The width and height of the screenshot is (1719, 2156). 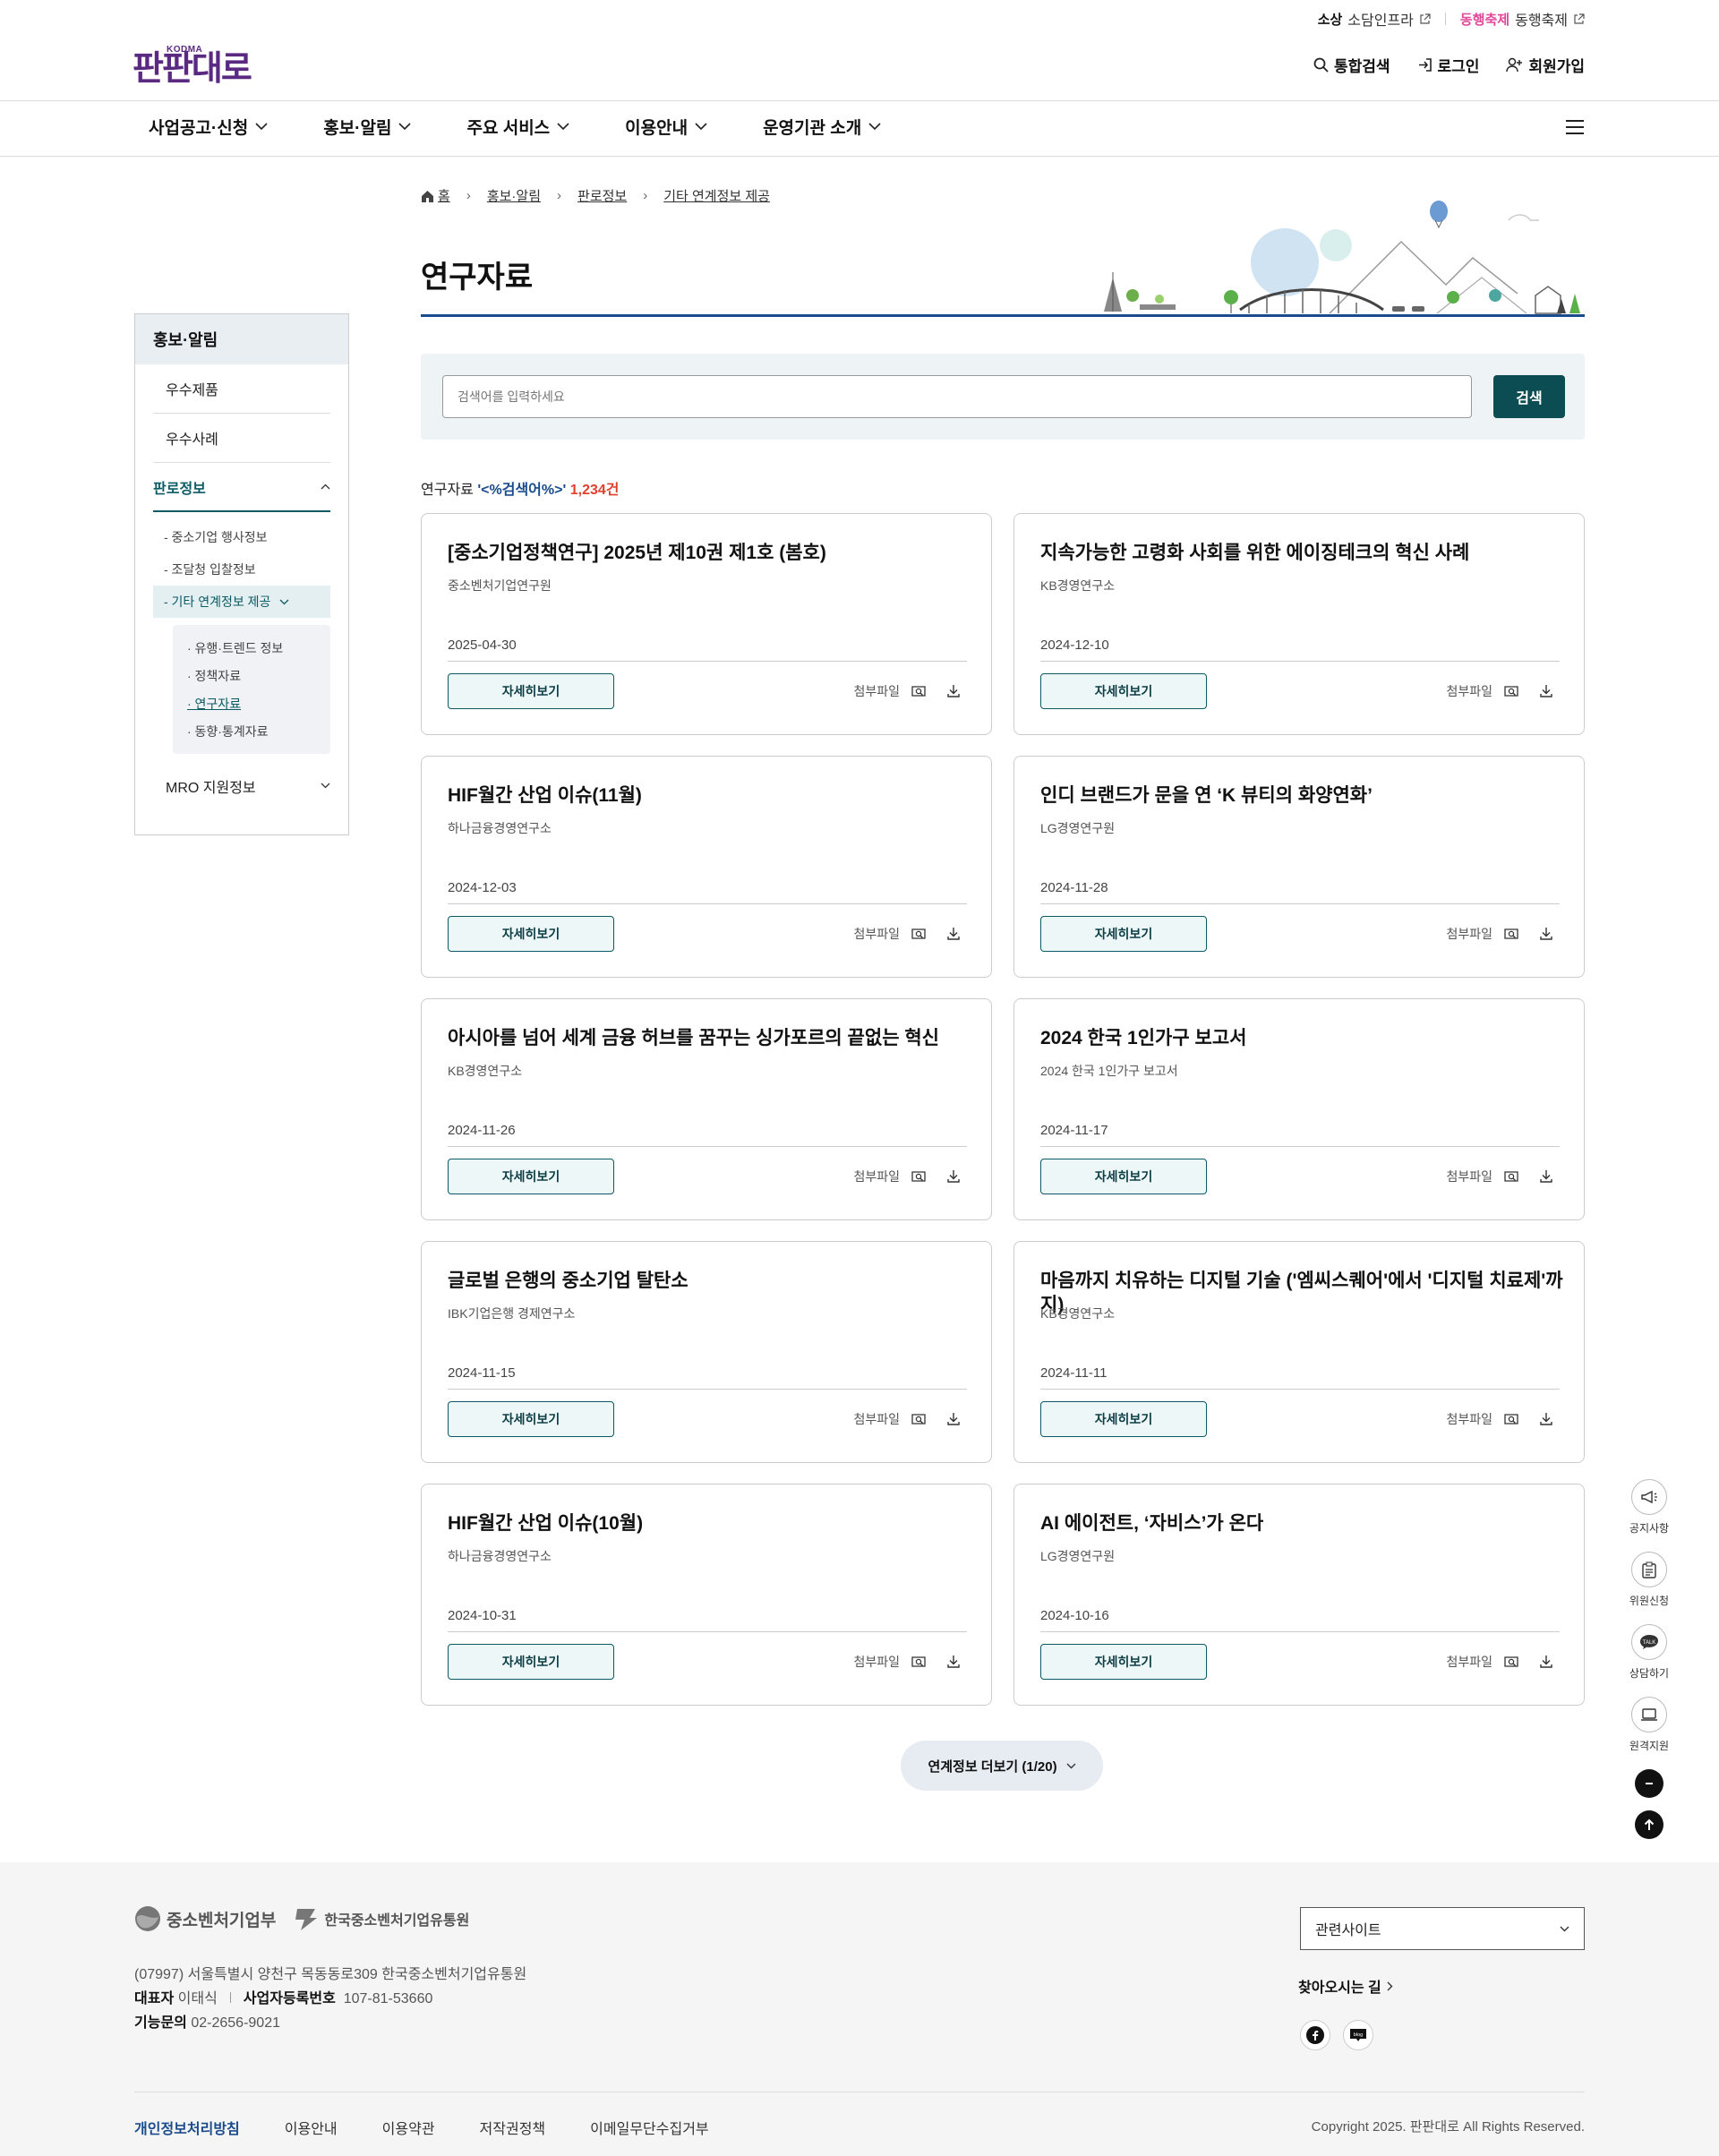 What do you see at coordinates (208, 127) in the screenshot?
I see `nav-business: 사업공고·신청` at bounding box center [208, 127].